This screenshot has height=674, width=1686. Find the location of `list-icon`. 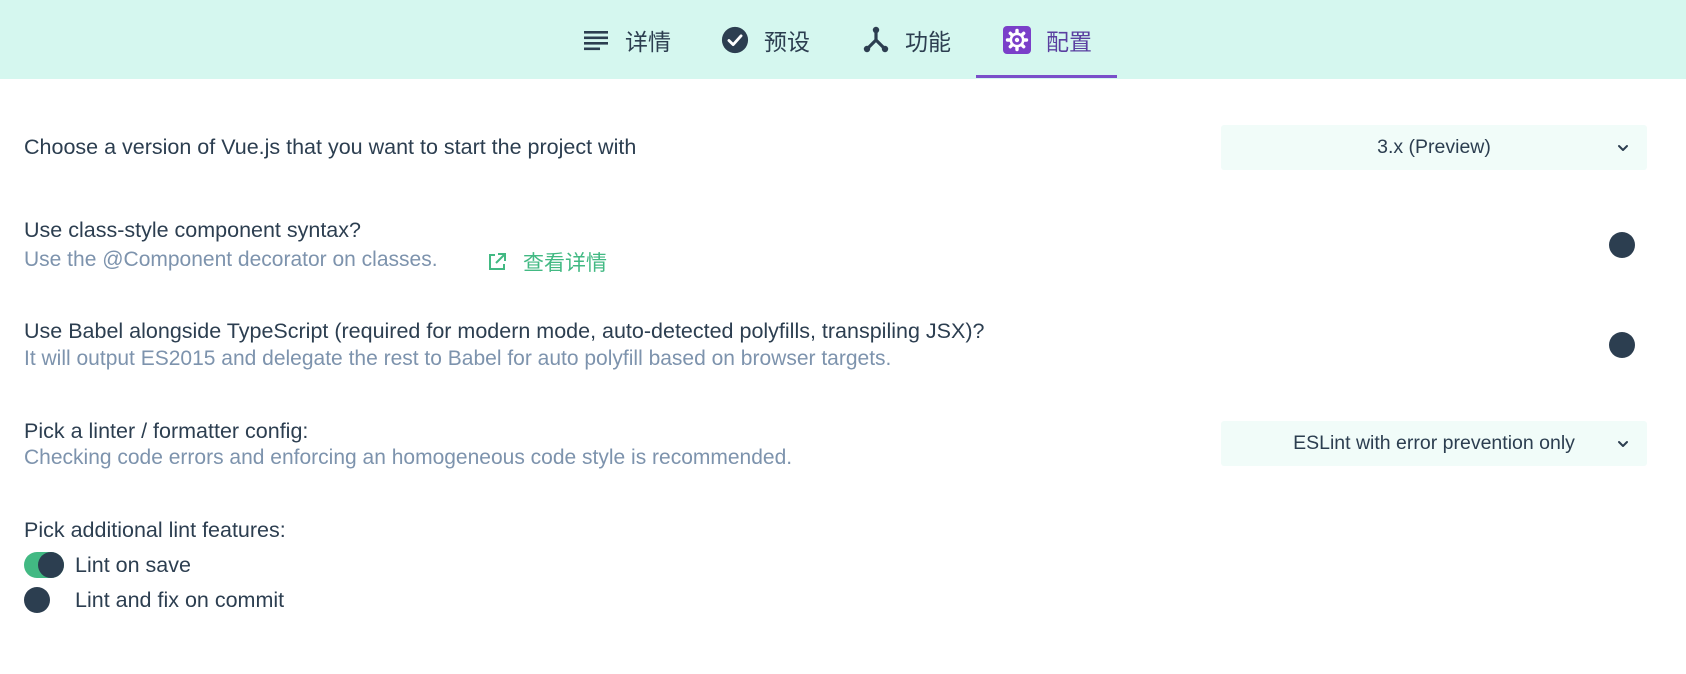

list-icon is located at coordinates (596, 40).